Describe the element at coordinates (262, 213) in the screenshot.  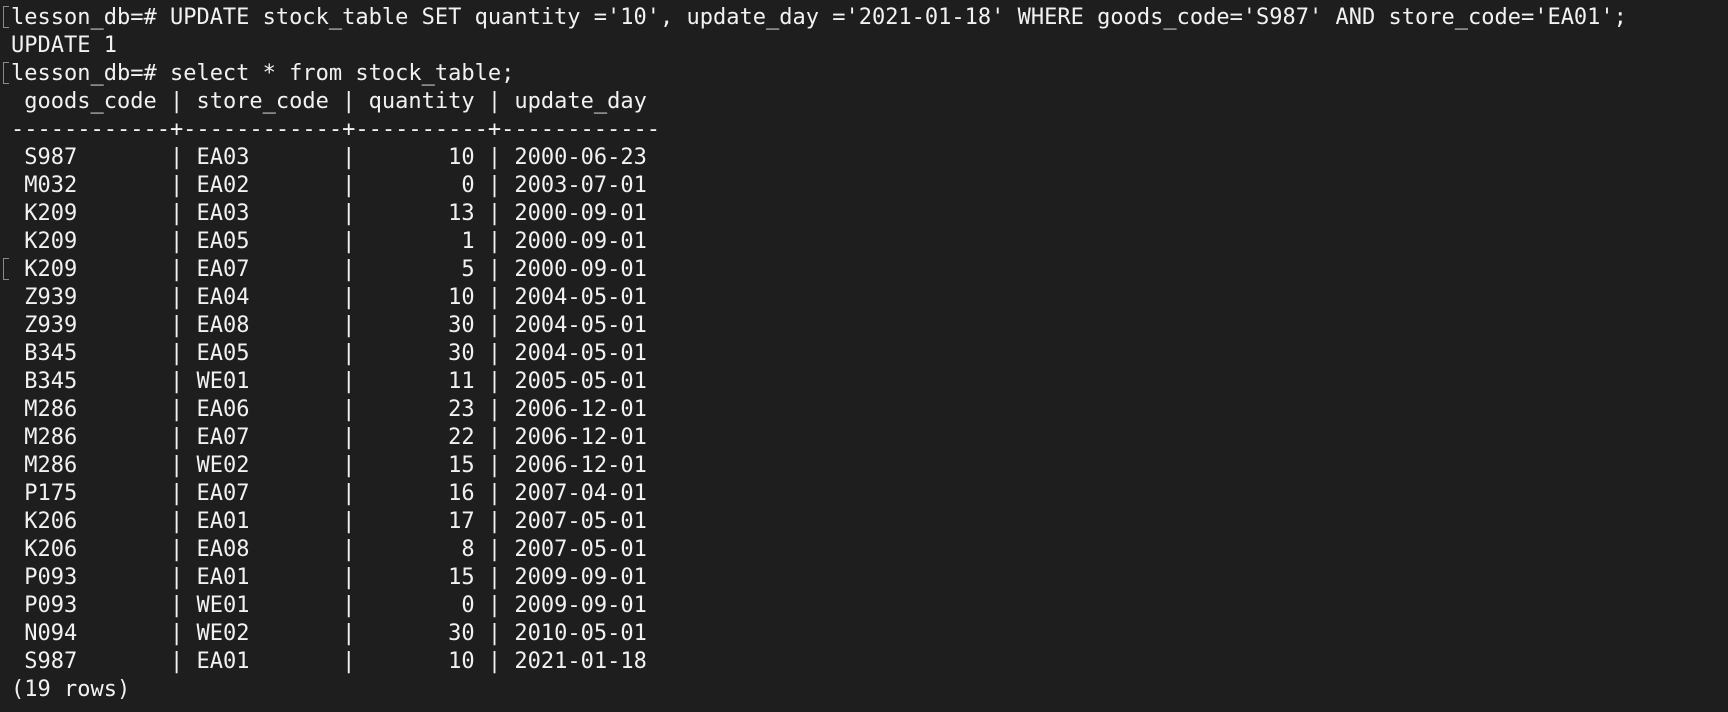
I see `cell-store-code: EA03` at that location.